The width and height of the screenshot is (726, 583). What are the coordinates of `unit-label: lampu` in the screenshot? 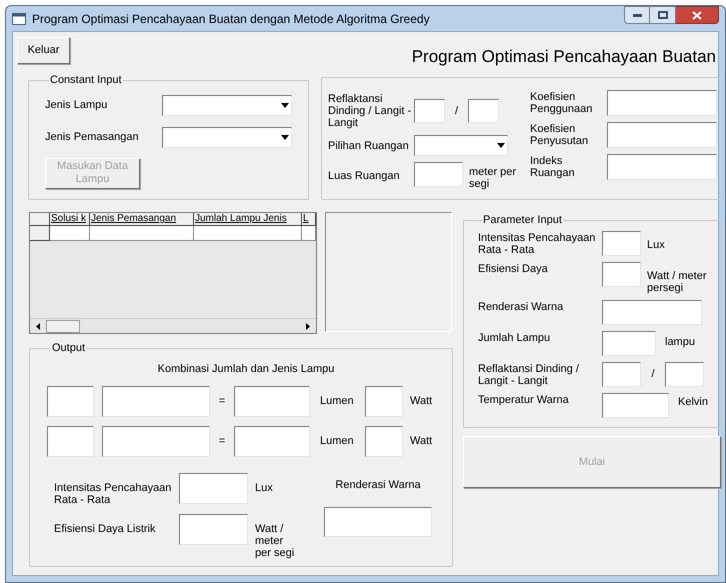 It's located at (680, 342).